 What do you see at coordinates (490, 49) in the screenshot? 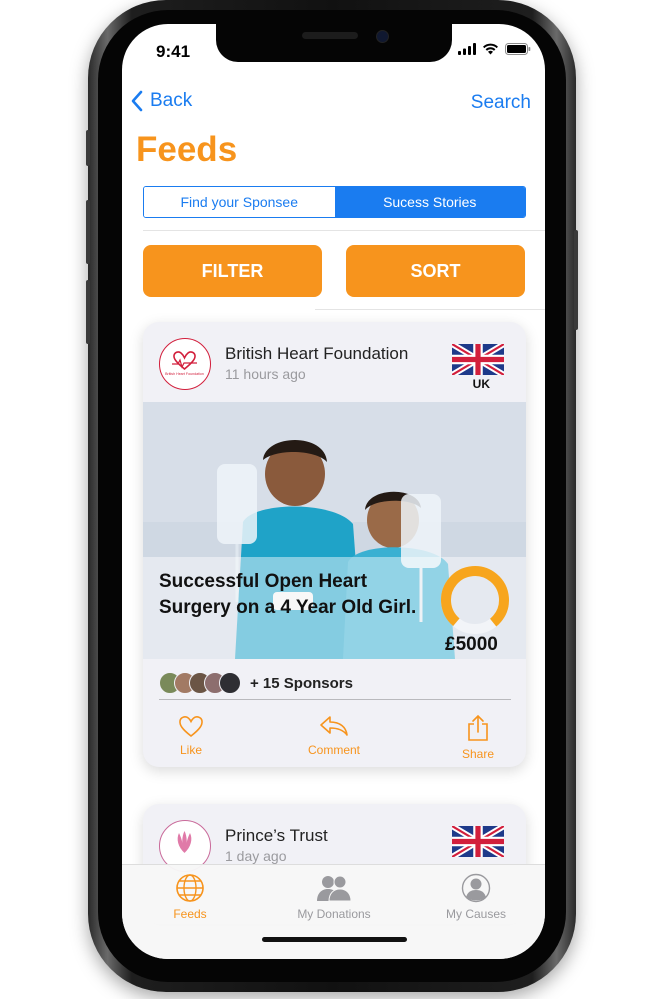
I see `wifi-icon` at bounding box center [490, 49].